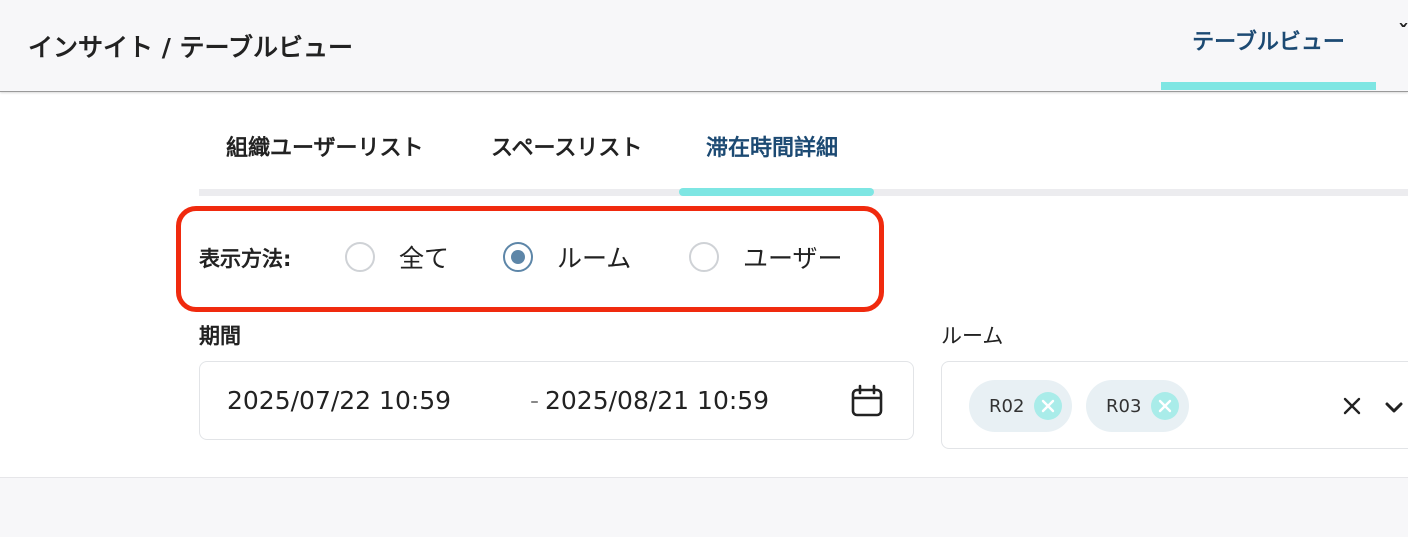  I want to click on end-date-input: 2025/08/21 10:59, so click(657, 400).